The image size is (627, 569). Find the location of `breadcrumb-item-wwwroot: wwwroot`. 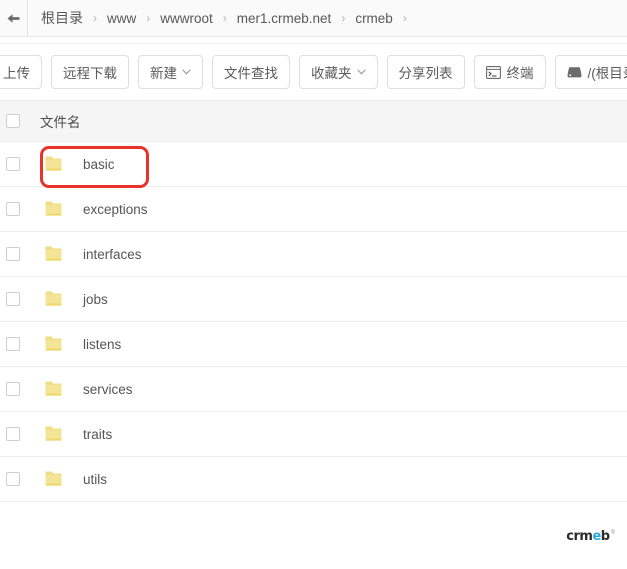

breadcrumb-item-wwwroot: wwwroot is located at coordinates (186, 18).